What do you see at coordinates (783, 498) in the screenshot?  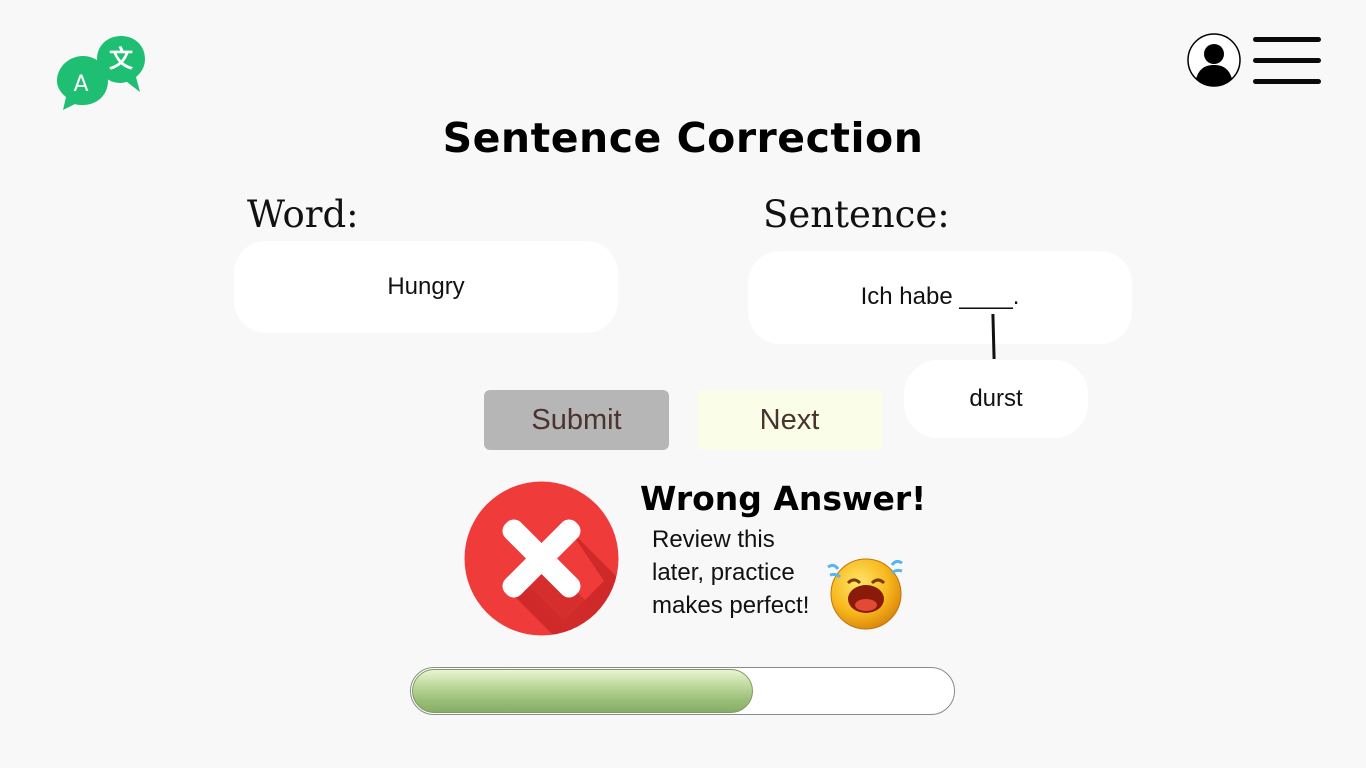 I see `feedback-title: Wrong Answer!` at bounding box center [783, 498].